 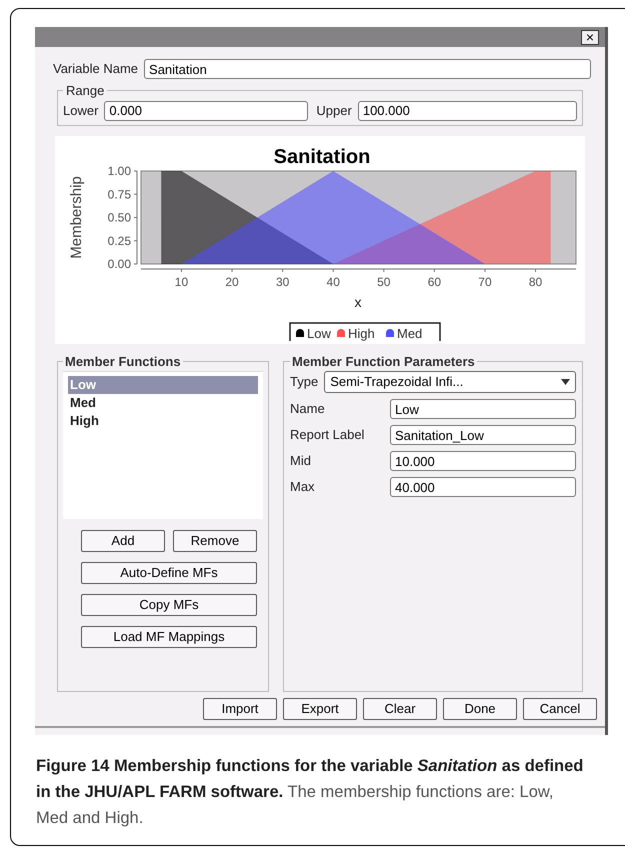 What do you see at coordinates (169, 573) in the screenshot?
I see `dialog-button: Auto-Define MFs` at bounding box center [169, 573].